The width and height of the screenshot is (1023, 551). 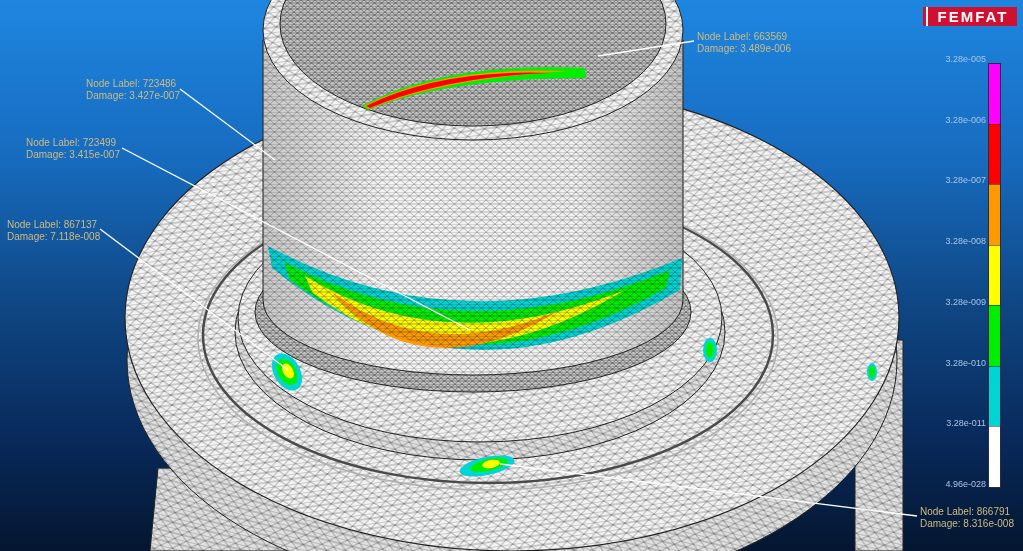 What do you see at coordinates (970, 16) in the screenshot?
I see `app-logo: FEMFAT` at bounding box center [970, 16].